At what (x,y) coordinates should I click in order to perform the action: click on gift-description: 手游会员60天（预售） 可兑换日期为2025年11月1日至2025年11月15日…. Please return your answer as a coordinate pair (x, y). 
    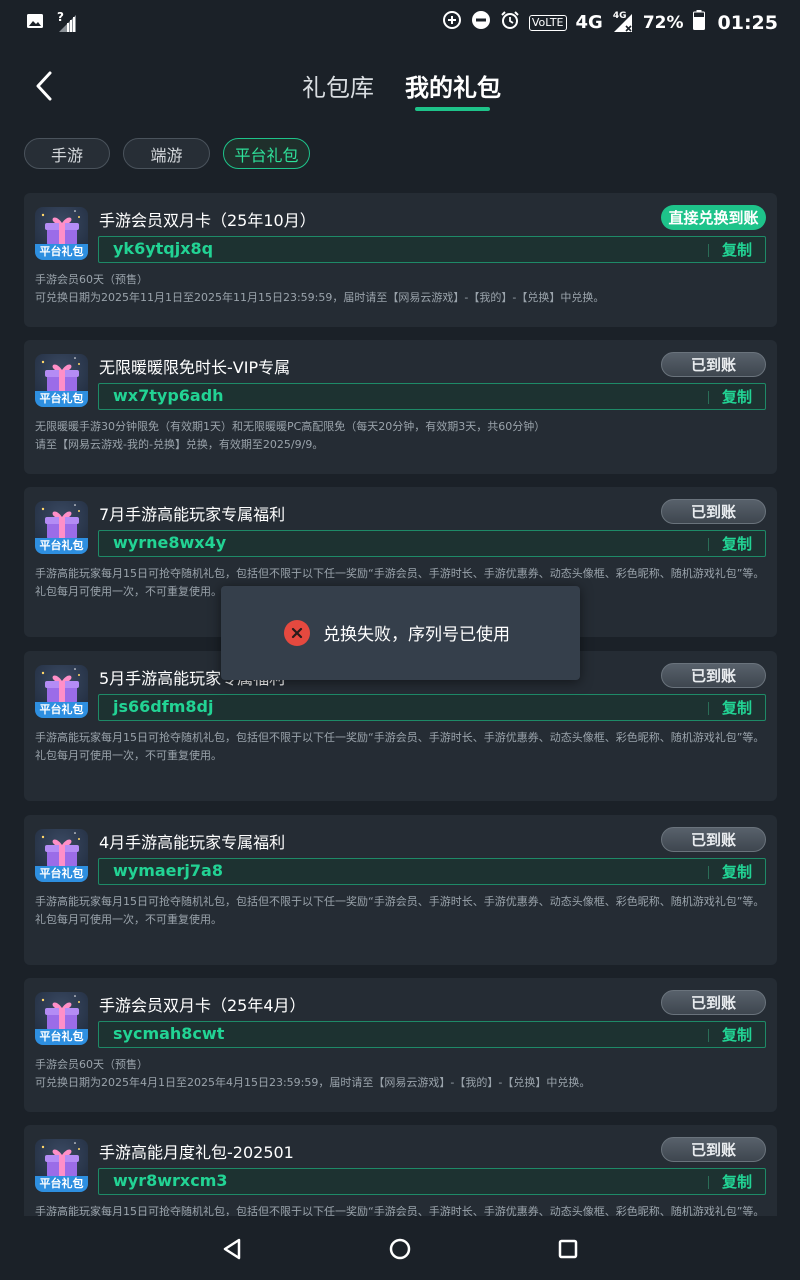
    Looking at the image, I should click on (400, 289).